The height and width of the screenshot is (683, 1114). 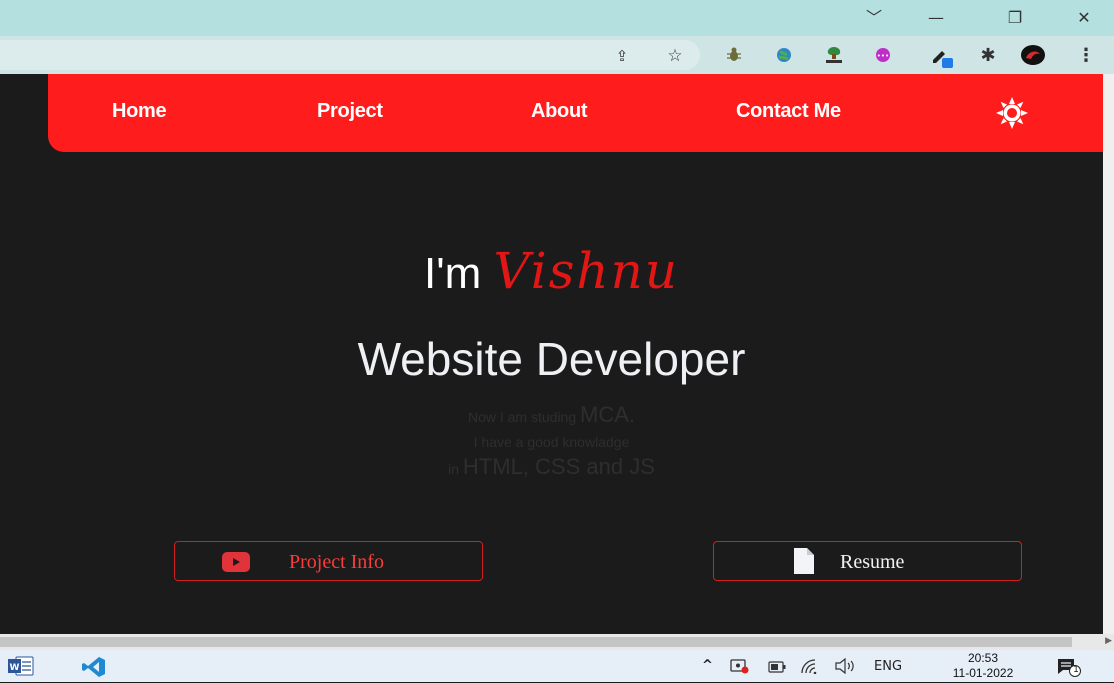 What do you see at coordinates (452, 273) in the screenshot?
I see `hero-intro: I'm` at bounding box center [452, 273].